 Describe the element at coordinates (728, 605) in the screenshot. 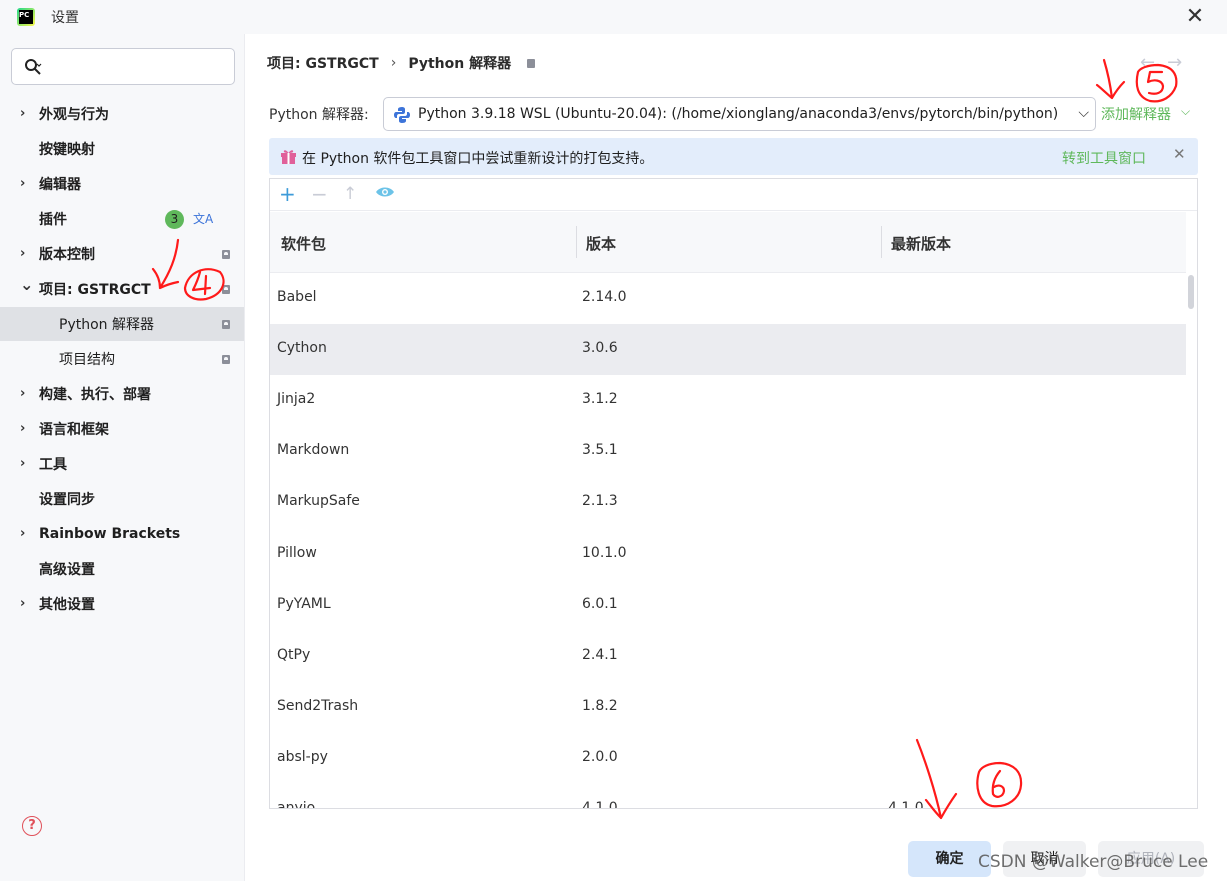

I see `table-row: PyYAML 6.0.1` at that location.